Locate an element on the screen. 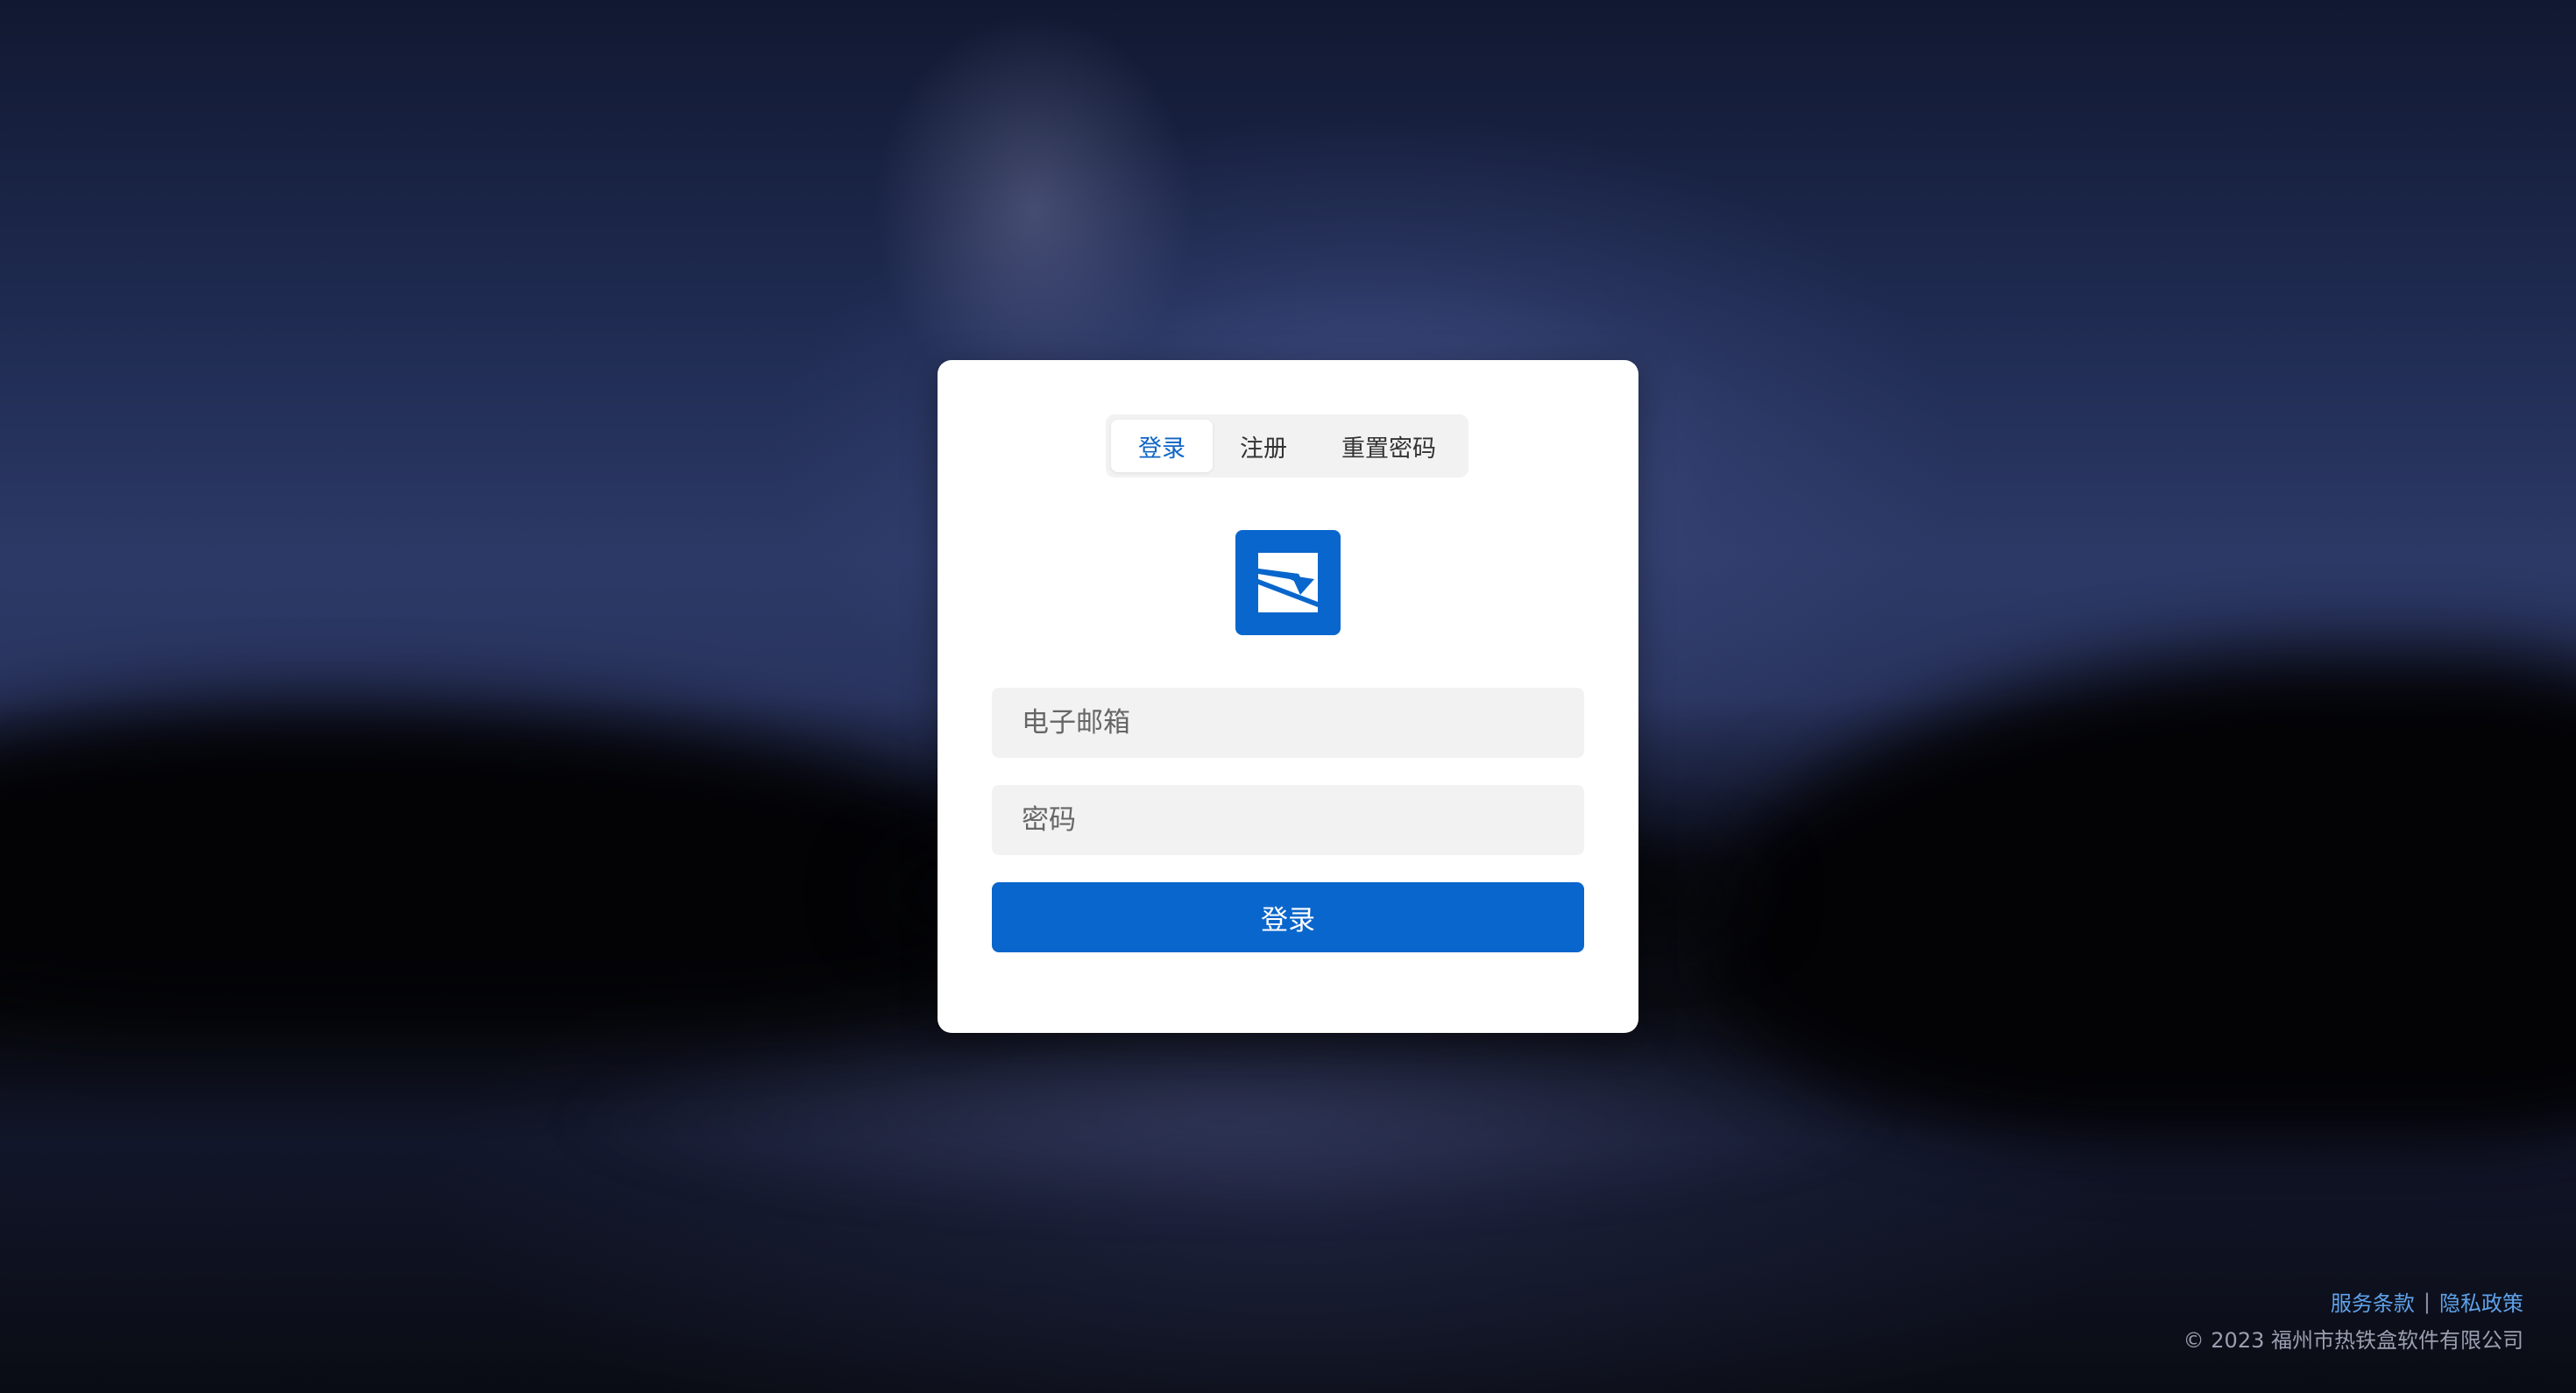 The image size is (2576, 1393). tree-silhouette-left is located at coordinates (525, 859).